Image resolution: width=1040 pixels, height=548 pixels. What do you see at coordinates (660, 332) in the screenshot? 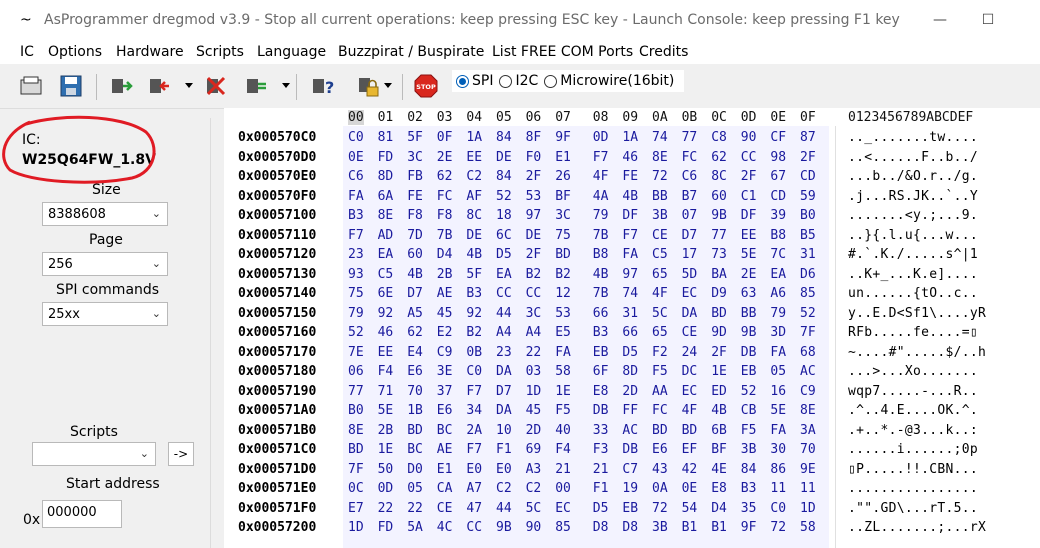
I see `hex-byte-cell: 65` at bounding box center [660, 332].